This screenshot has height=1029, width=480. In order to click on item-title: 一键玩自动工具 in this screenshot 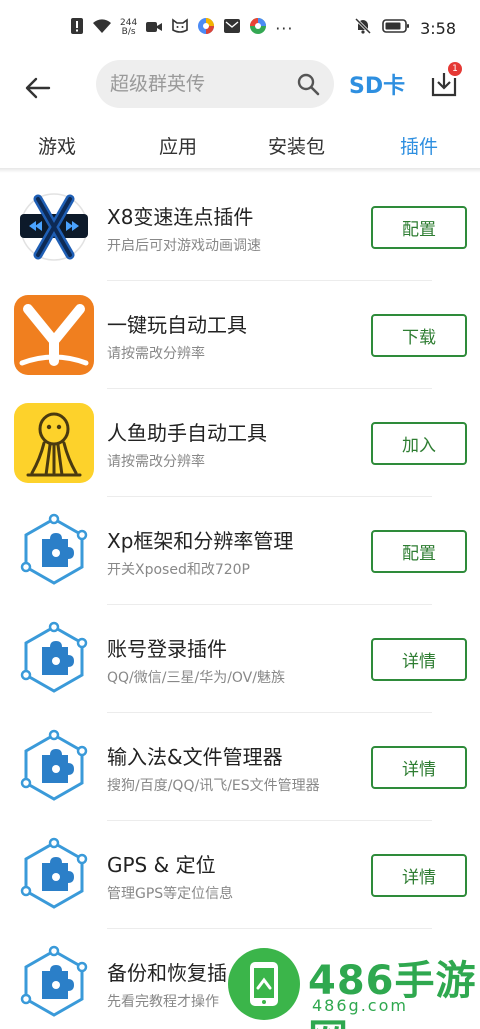, I will do `click(177, 325)`.